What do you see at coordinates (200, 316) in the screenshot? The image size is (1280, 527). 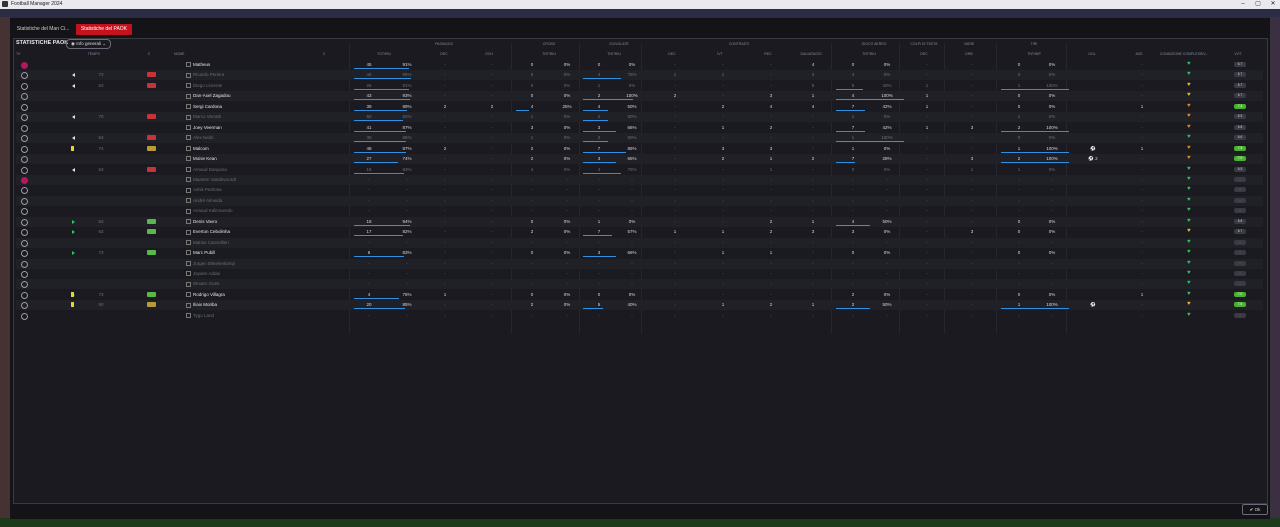 I see `player-name: Tygo Land` at bounding box center [200, 316].